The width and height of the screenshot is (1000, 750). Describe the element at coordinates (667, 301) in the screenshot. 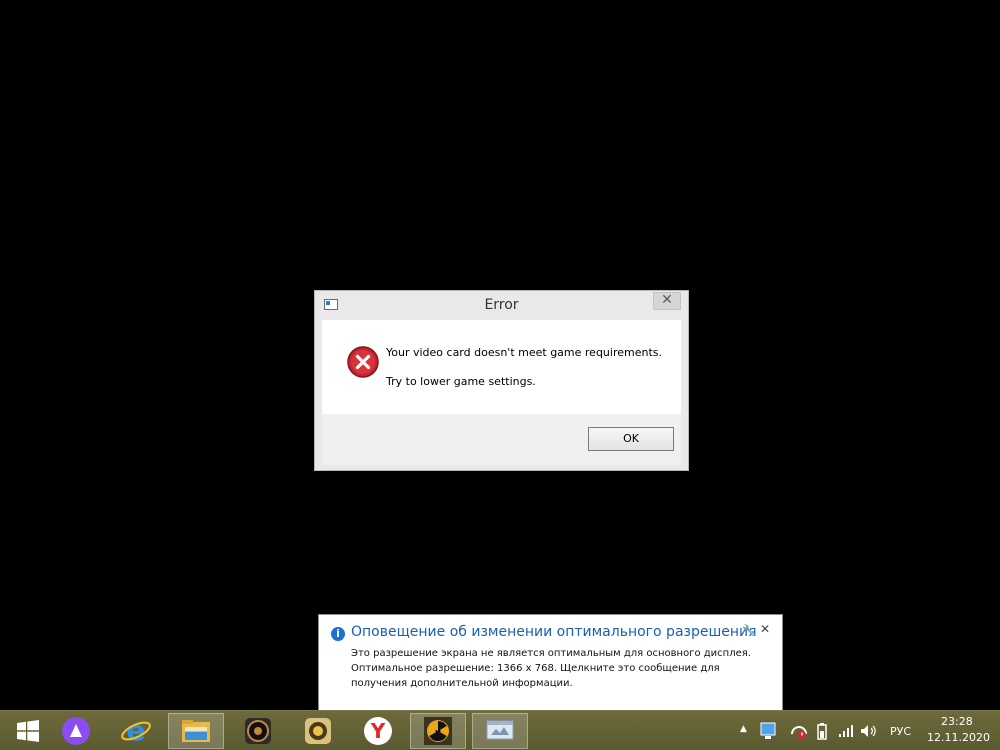

I see `dialog-close-button: ✕` at that location.